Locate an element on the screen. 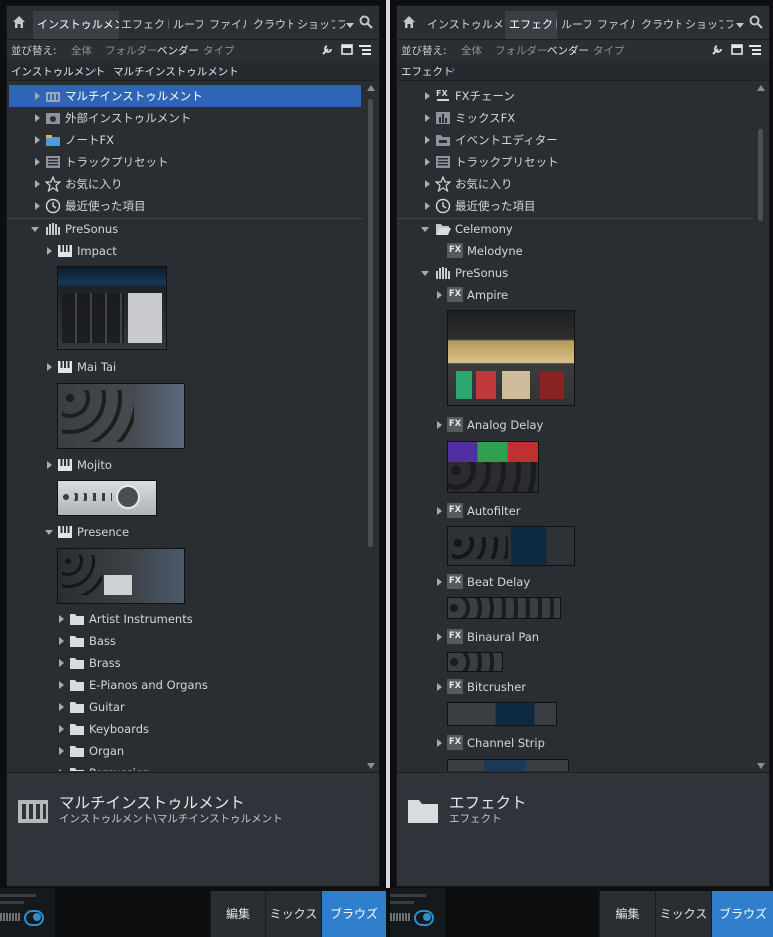  info-pane: マルチインストゥルメント インストゥルメント\マルチインストゥルメント is located at coordinates (193, 829).